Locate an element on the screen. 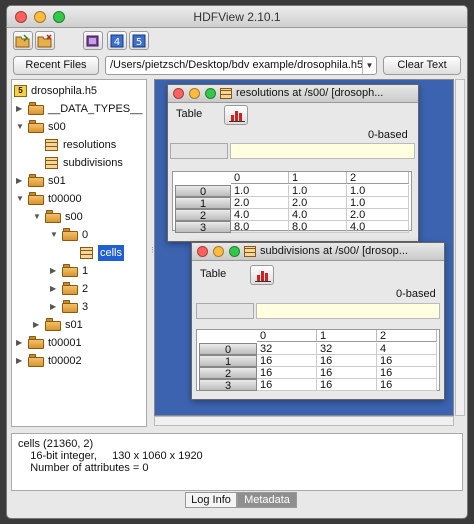  hdf4-library-button: 4 is located at coordinates (117, 40).